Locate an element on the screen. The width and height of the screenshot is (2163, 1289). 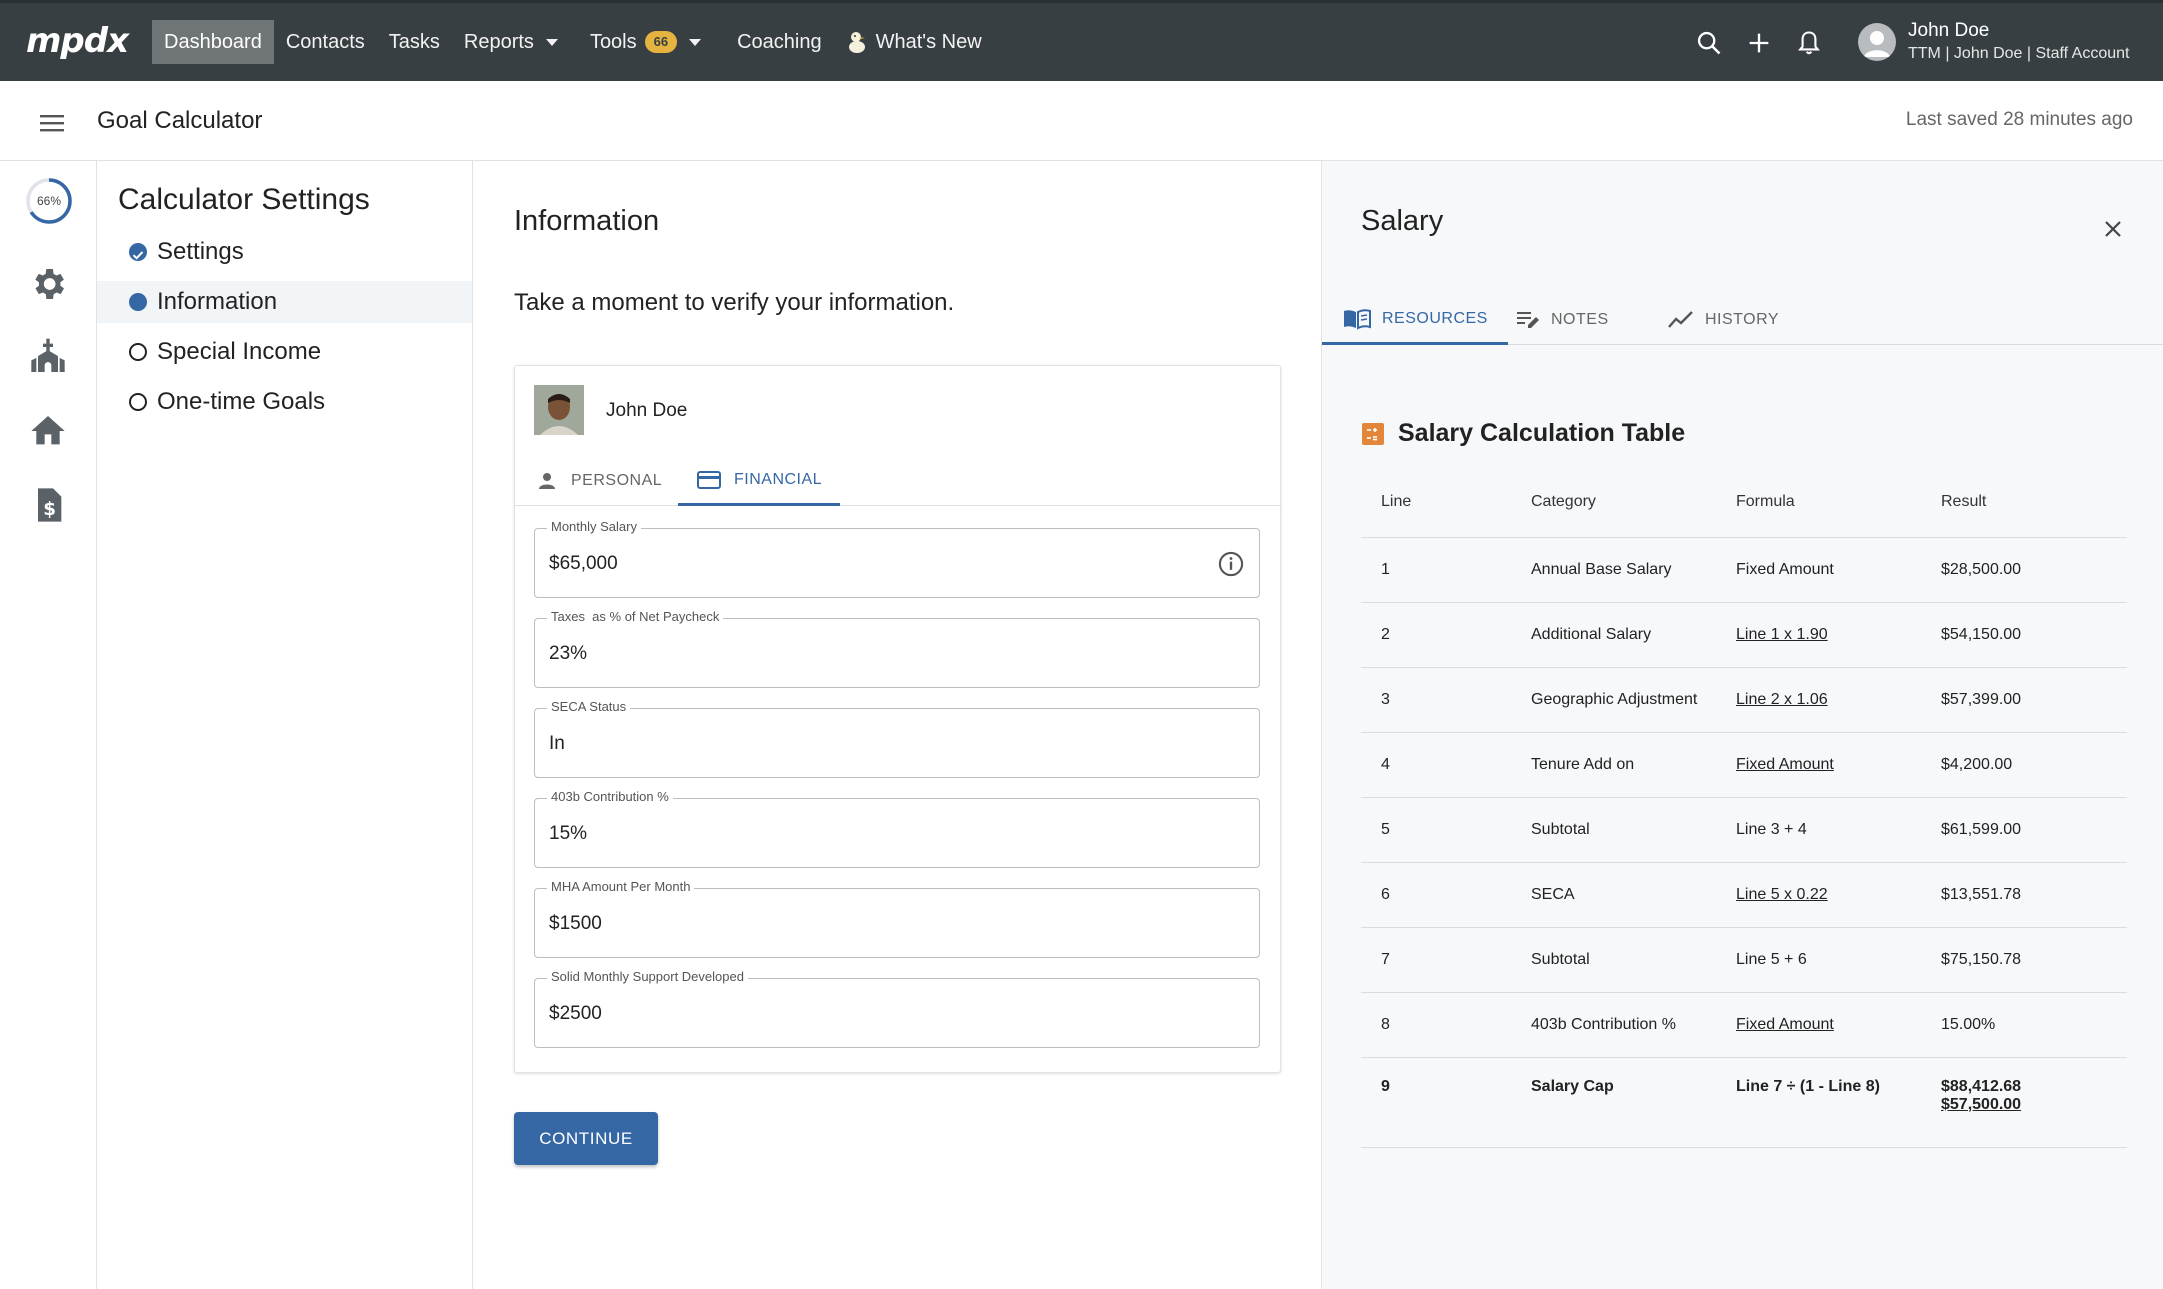
home-icon is located at coordinates (48, 431).